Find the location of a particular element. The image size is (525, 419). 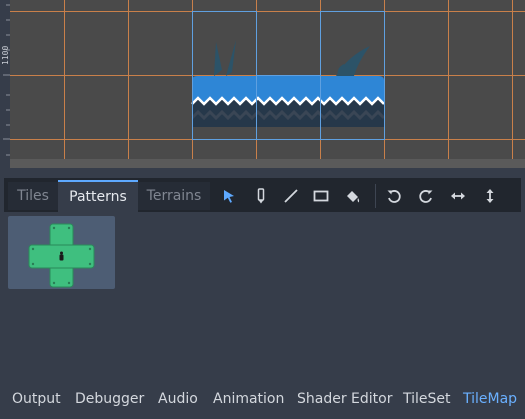

bucket-fill-icon is located at coordinates (353, 197).